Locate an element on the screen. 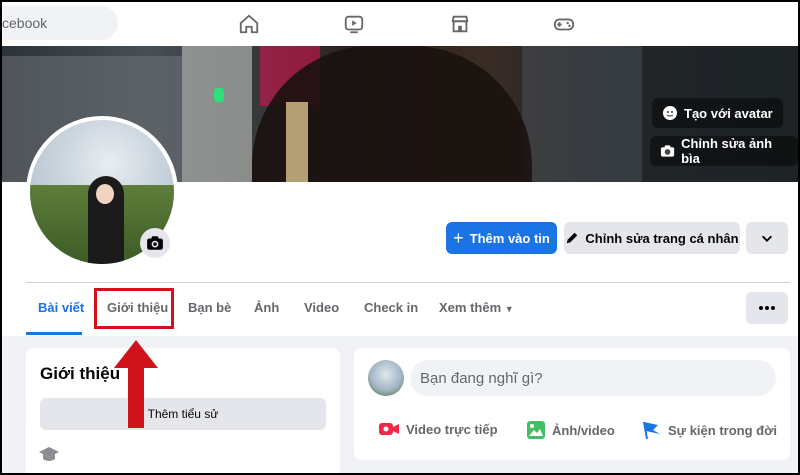 Image resolution: width=800 pixels, height=475 pixels. top-navigation-bar: cebook is located at coordinates (400, 24).